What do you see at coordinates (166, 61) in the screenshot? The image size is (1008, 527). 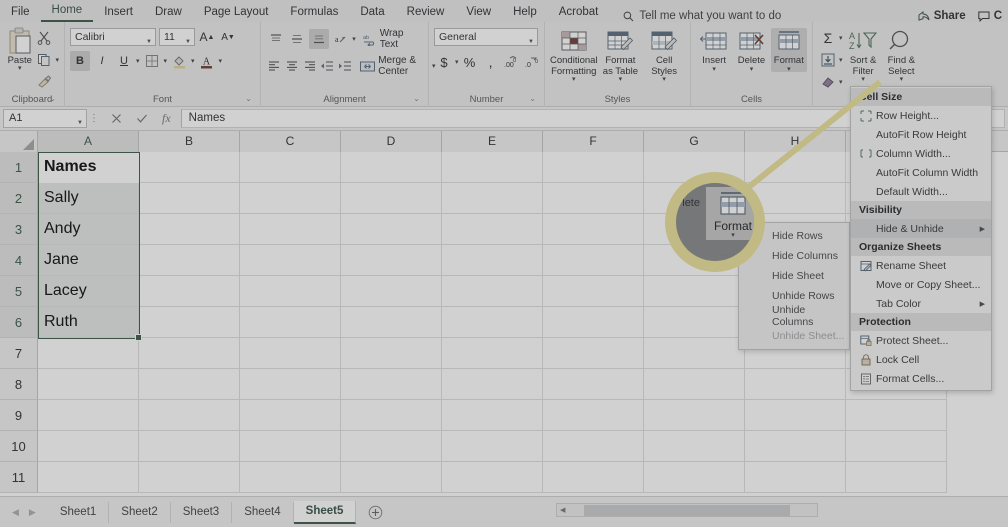 I see `borders-dropdown-caret: ▾` at bounding box center [166, 61].